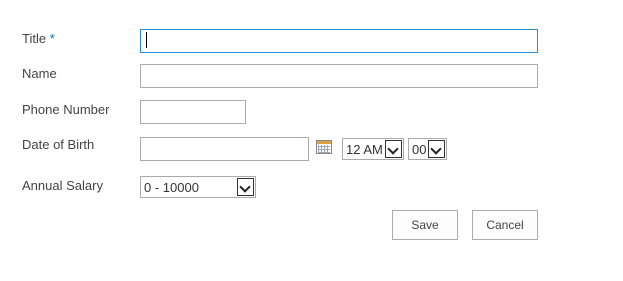 Image resolution: width=623 pixels, height=281 pixels. I want to click on dob-date-input, so click(224, 149).